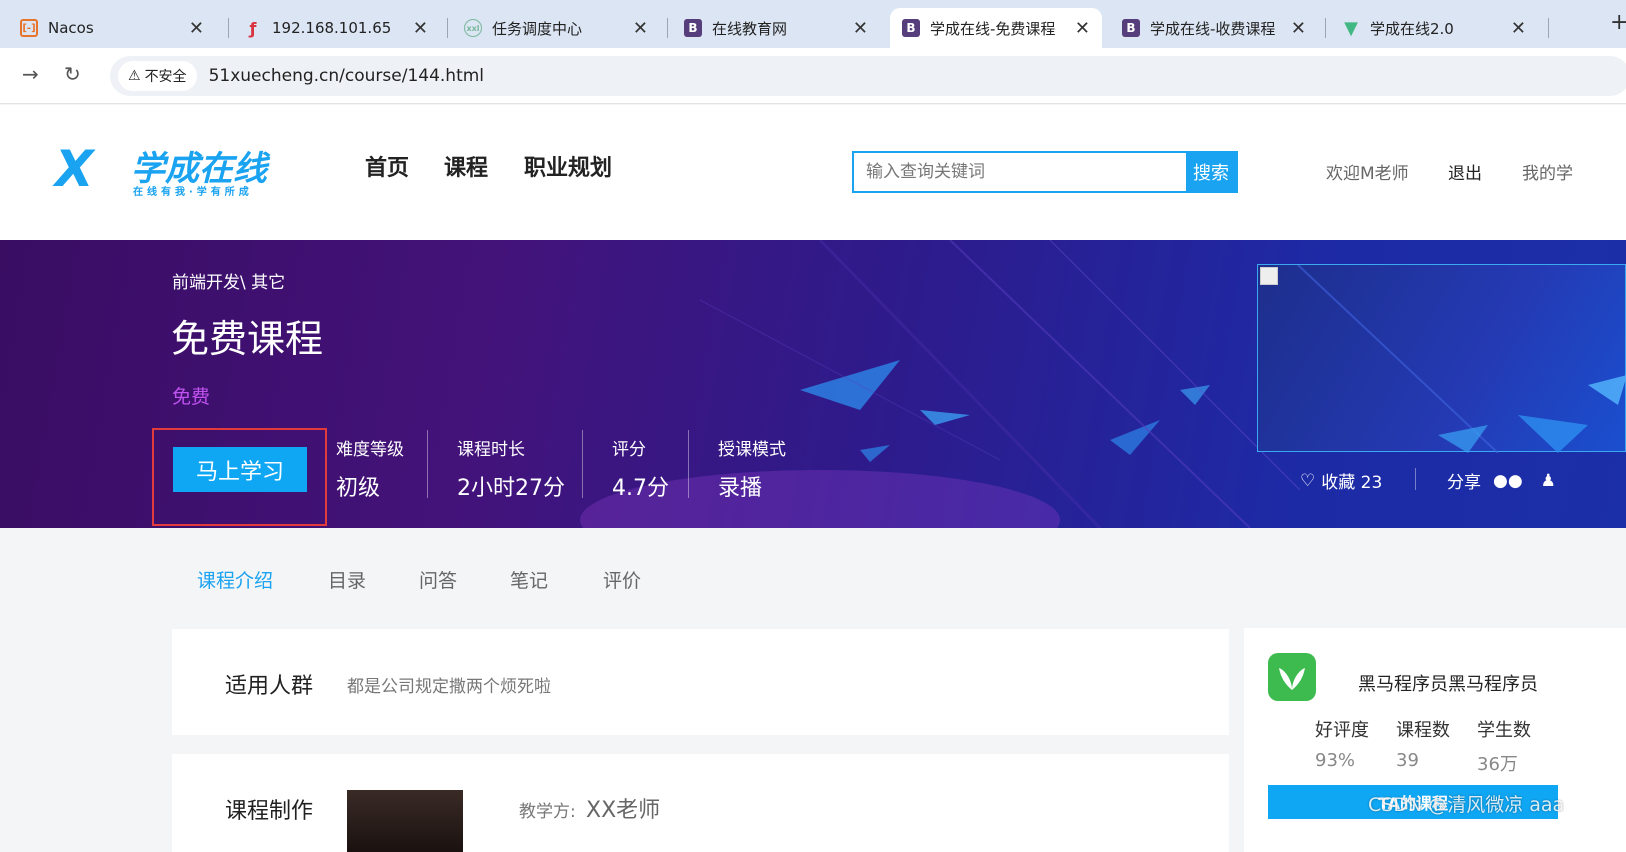 The image size is (1626, 852). I want to click on audience-text: 都是公司规定撒两个烦死啦, so click(449, 687).